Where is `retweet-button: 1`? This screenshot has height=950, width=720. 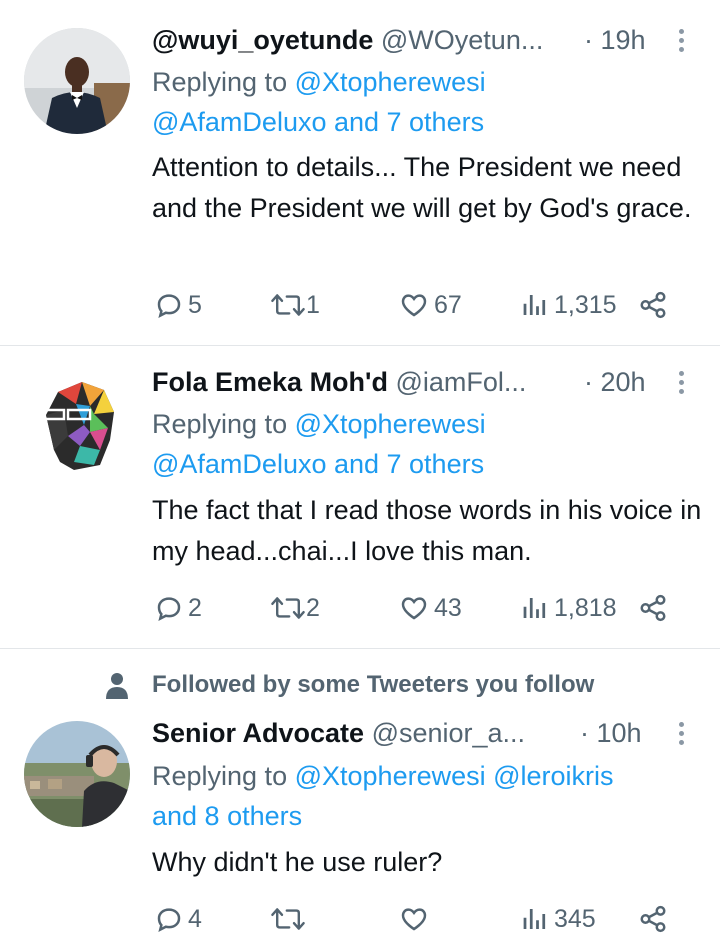 retweet-button: 1 is located at coordinates (295, 305).